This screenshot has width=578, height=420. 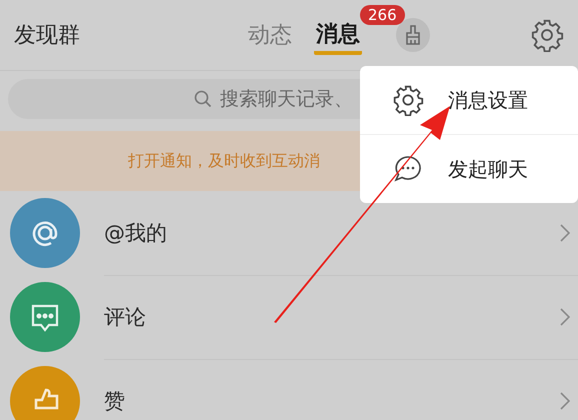 What do you see at coordinates (224, 161) in the screenshot?
I see `notification-text: 打开通知，及时收到互动消` at bounding box center [224, 161].